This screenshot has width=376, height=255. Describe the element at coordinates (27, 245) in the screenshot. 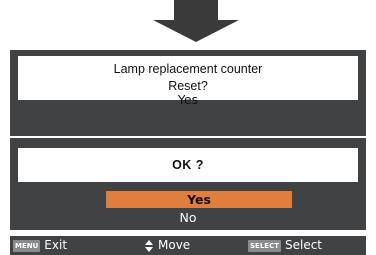

I see `menu-key-icon: MENU` at that location.